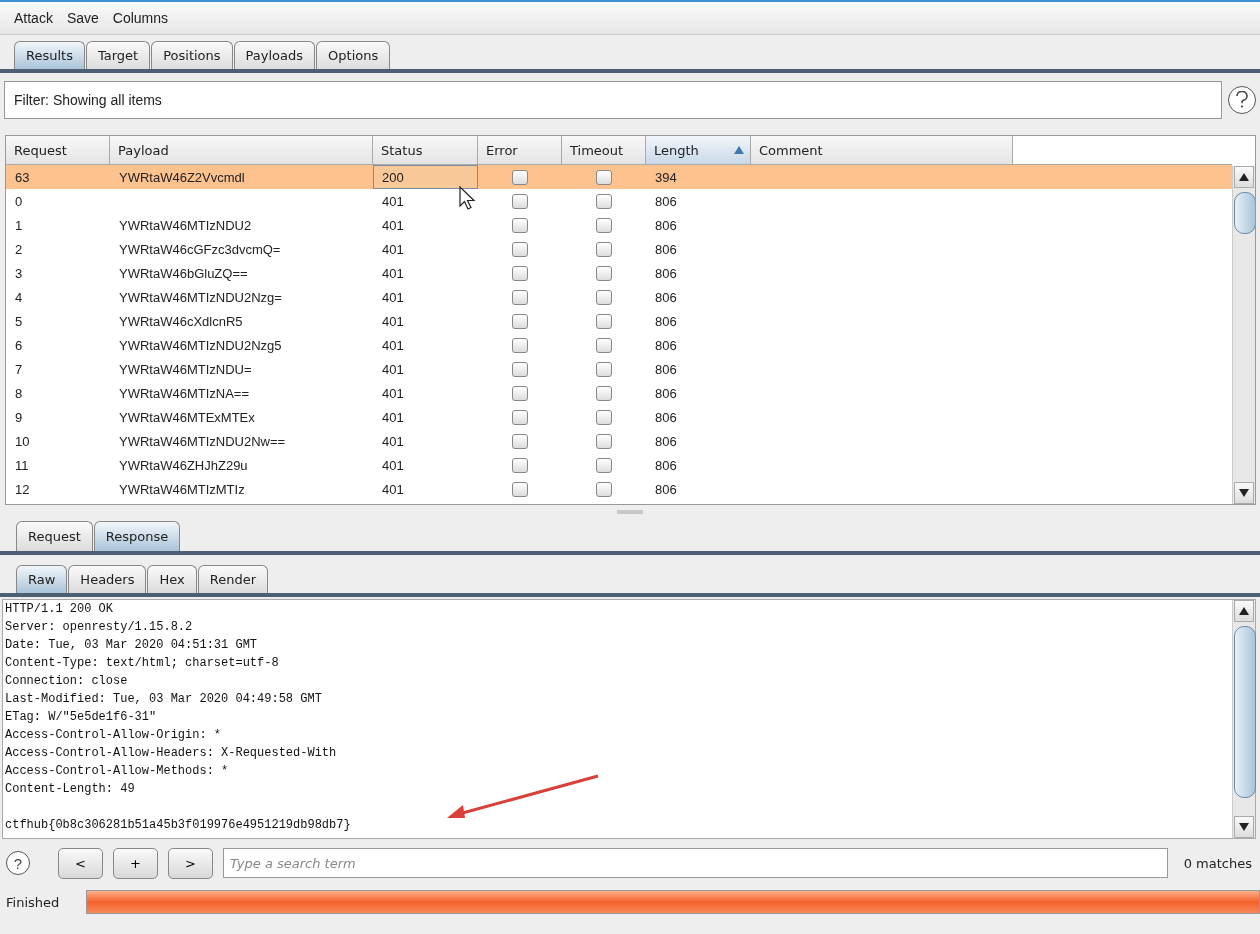 This screenshot has height=934, width=1260. Describe the element at coordinates (739, 150) in the screenshot. I see `sort-arrow-icon` at that location.